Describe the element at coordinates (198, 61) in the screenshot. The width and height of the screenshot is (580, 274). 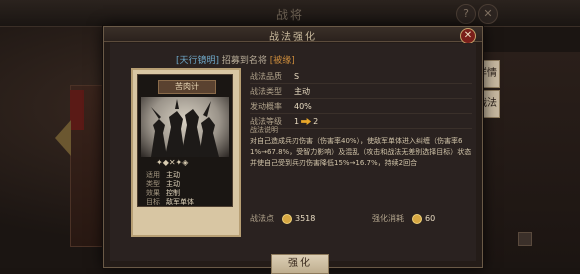
I see `ownership-location: [天行镜明]` at that location.